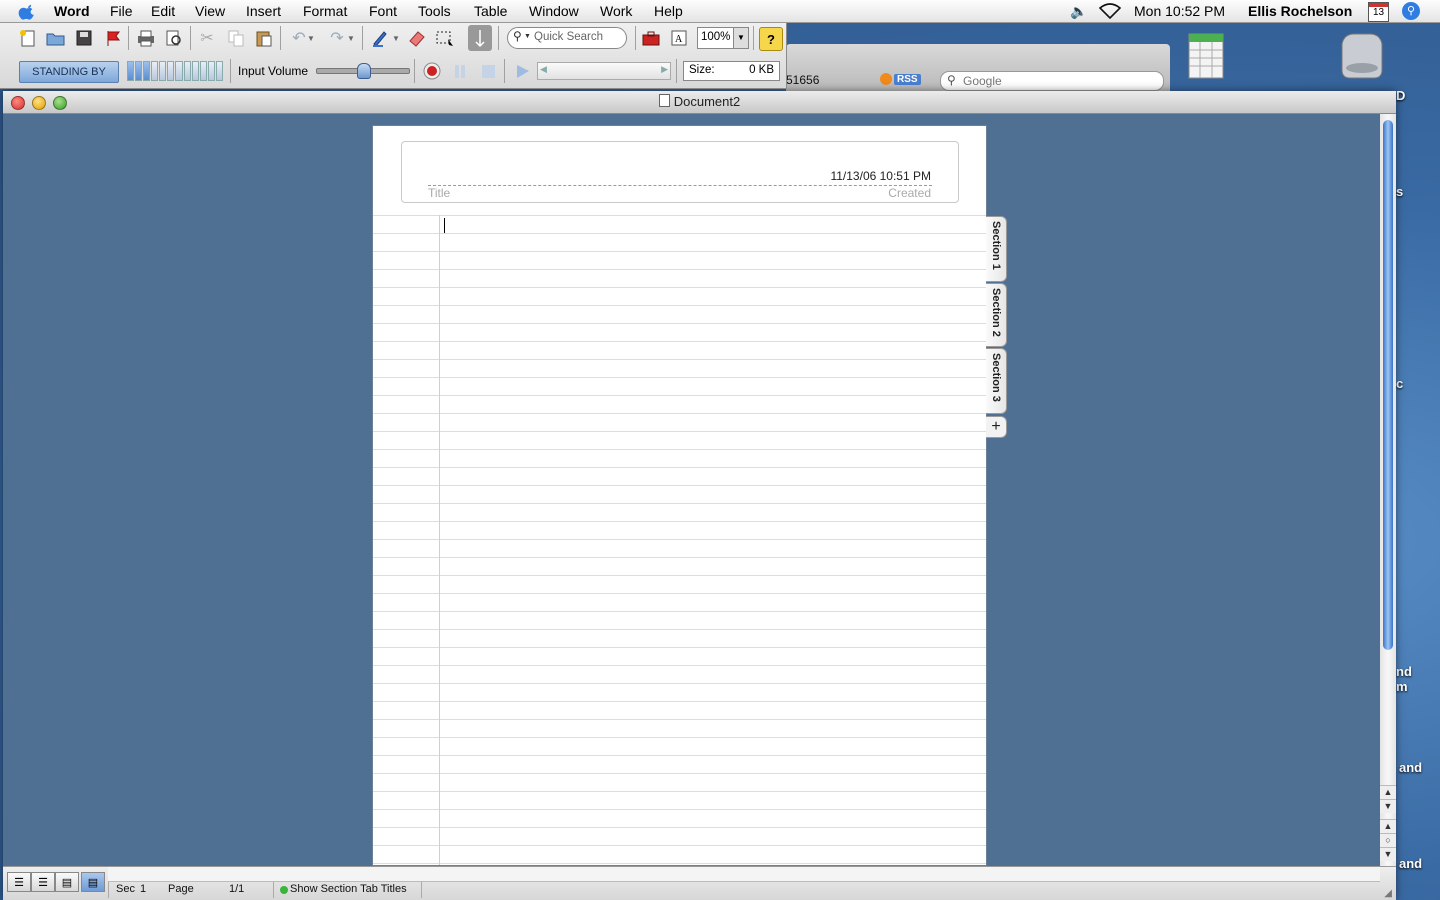 This screenshot has height=900, width=1440. I want to click on cut-icon: ✂, so click(207, 38).